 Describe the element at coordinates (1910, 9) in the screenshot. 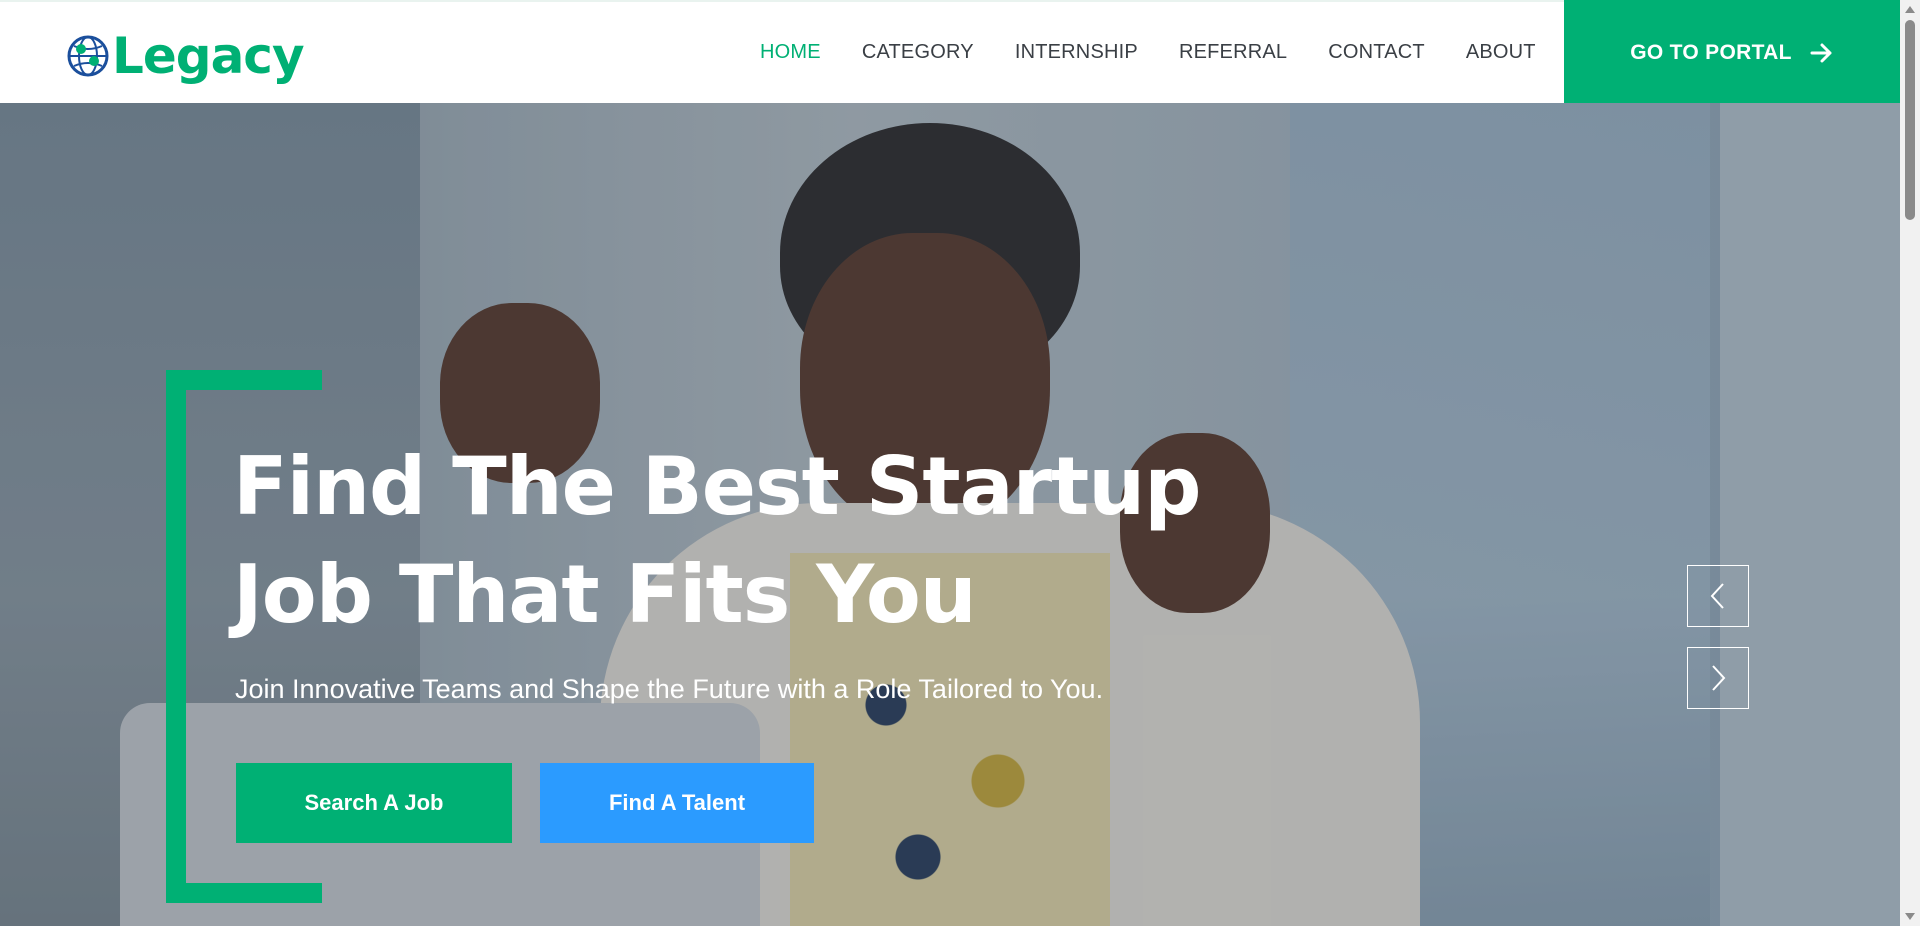

I see `scroll-up-arrow-icon` at that location.